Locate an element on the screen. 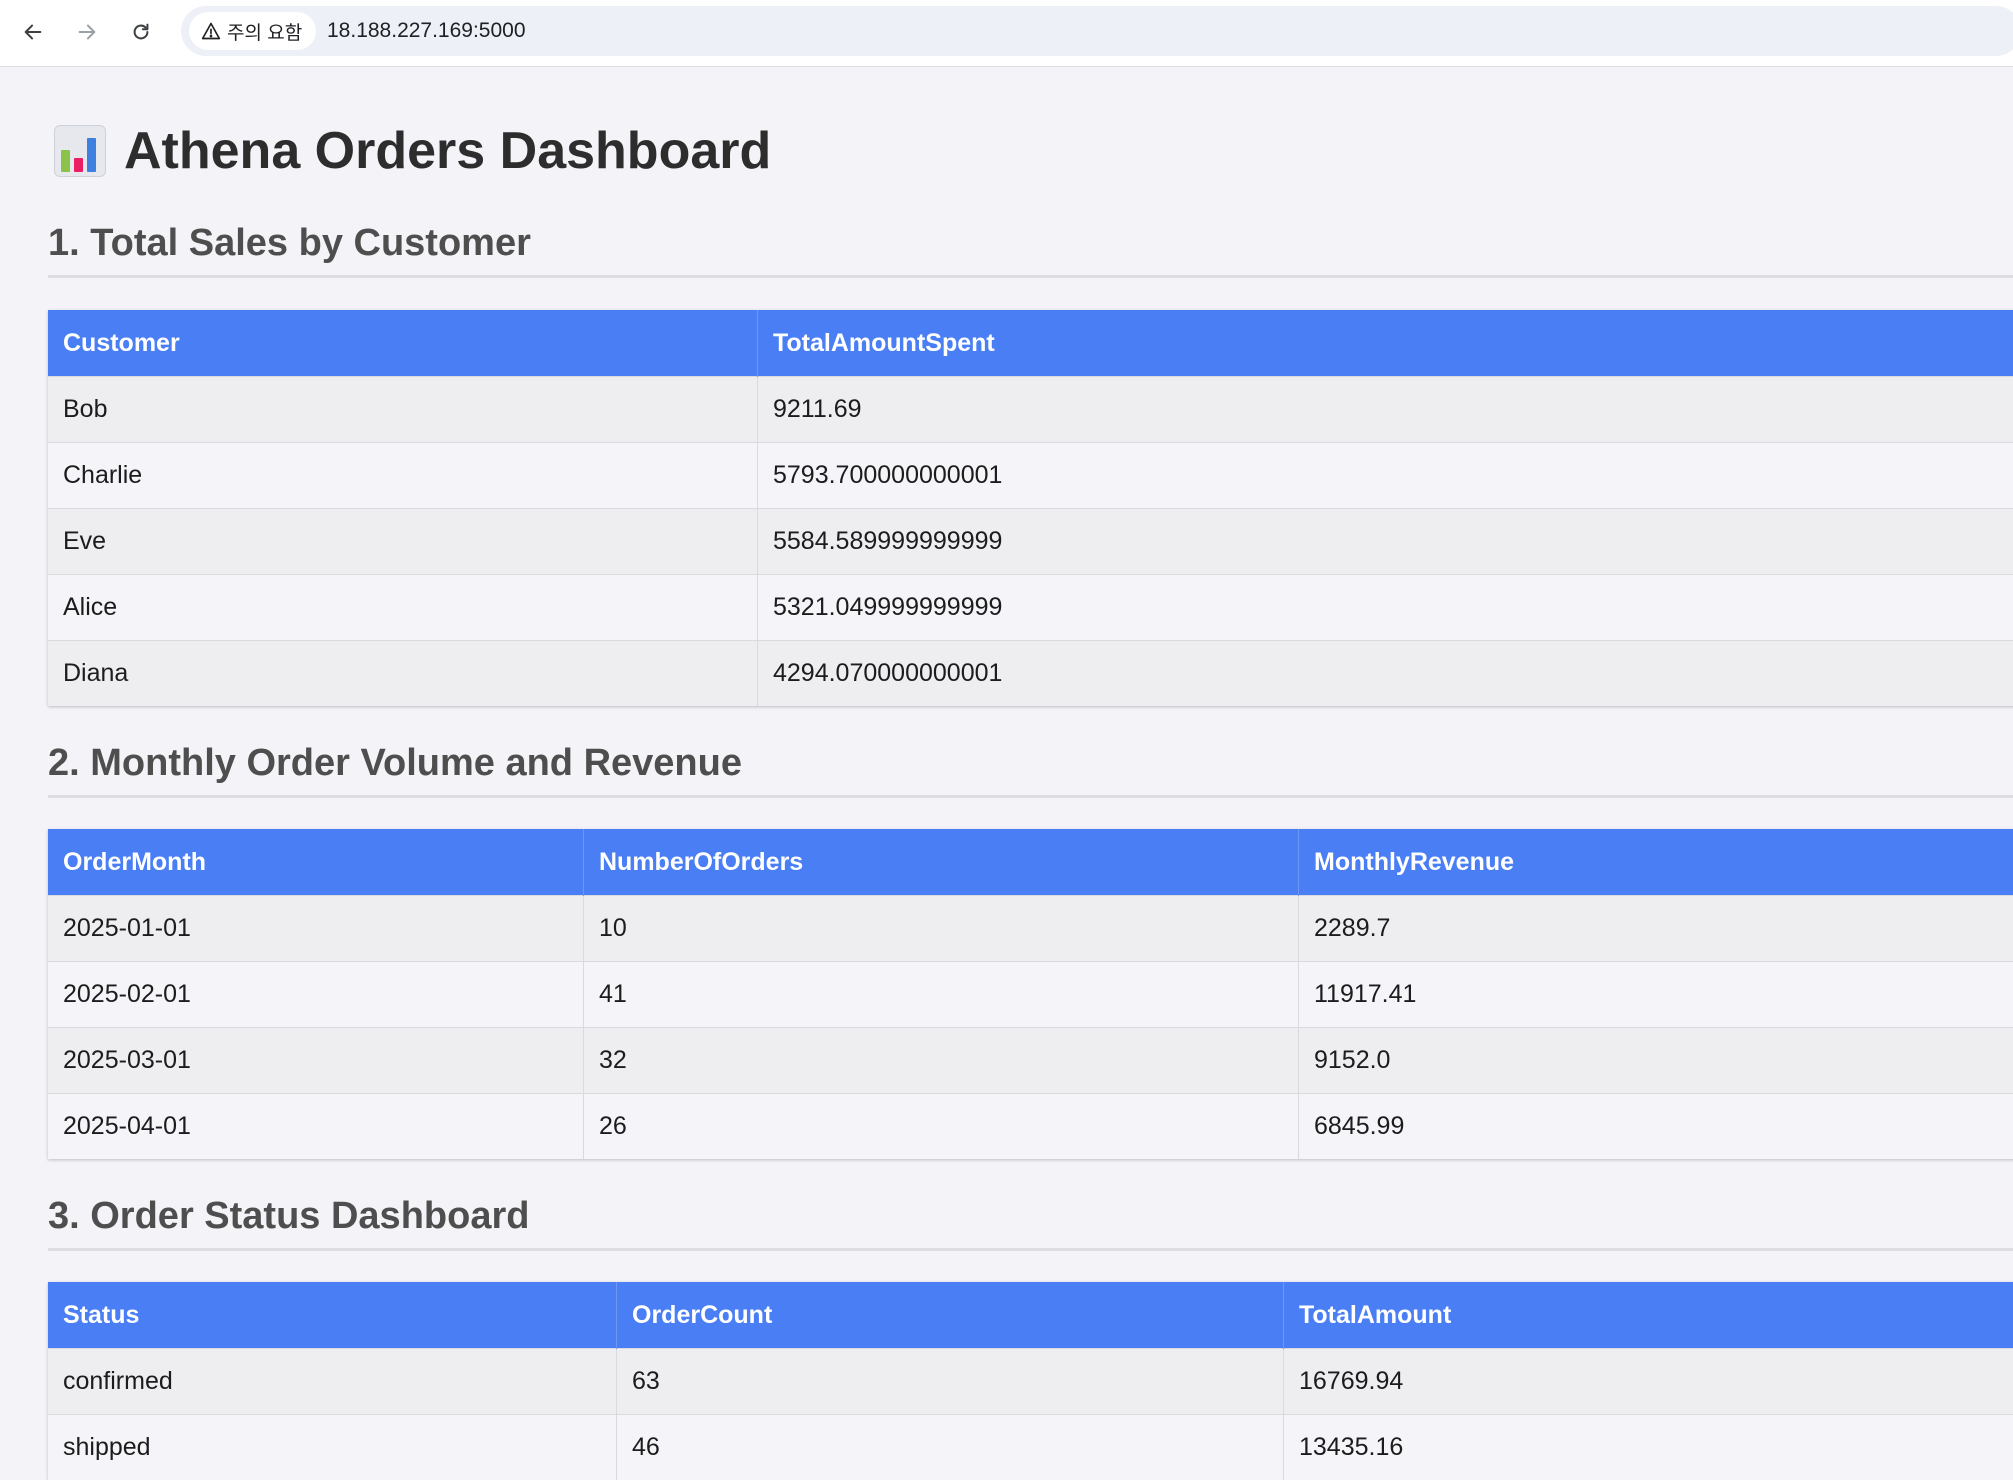 Image resolution: width=2013 pixels, height=1480 pixels. address-bar: 주의 요함 18.188.227.169:5000 is located at coordinates (1097, 31).